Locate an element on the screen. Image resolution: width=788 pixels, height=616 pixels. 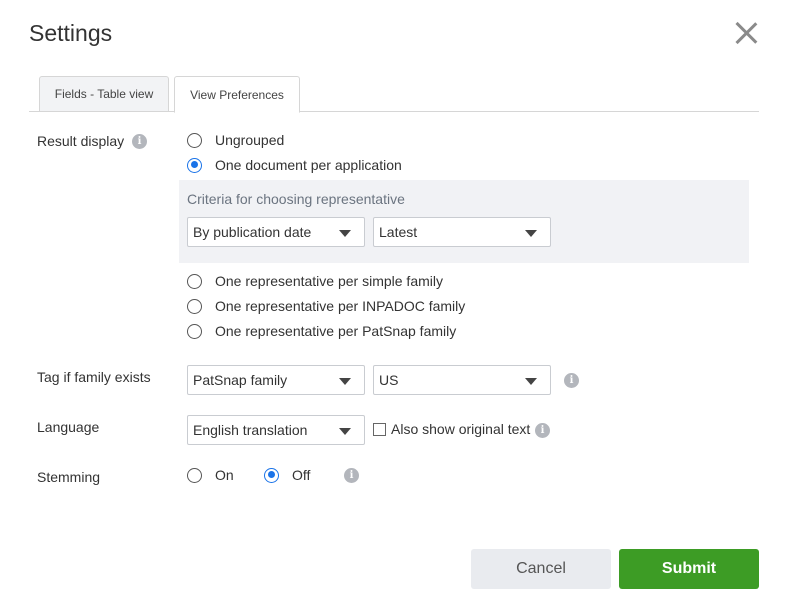
radio-label: Ungrouped is located at coordinates (249, 140).